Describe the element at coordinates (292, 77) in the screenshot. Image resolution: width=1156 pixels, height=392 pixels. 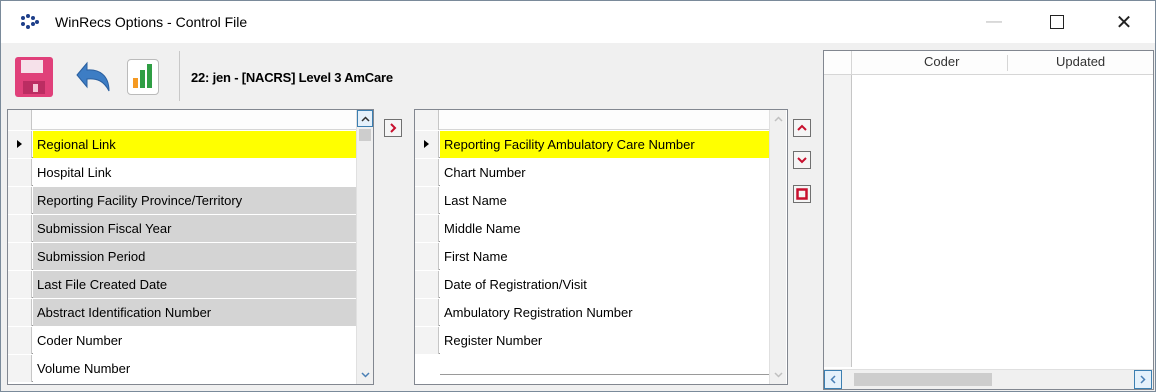
I see `record-label: 22: jen - [NACRS] Level 3 AmCare` at that location.